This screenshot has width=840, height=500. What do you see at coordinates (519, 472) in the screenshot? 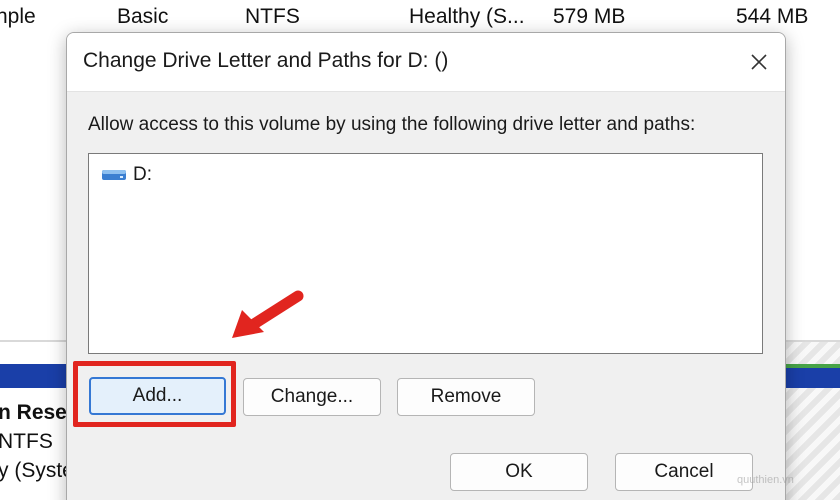
I see `ok-button: OK` at bounding box center [519, 472].